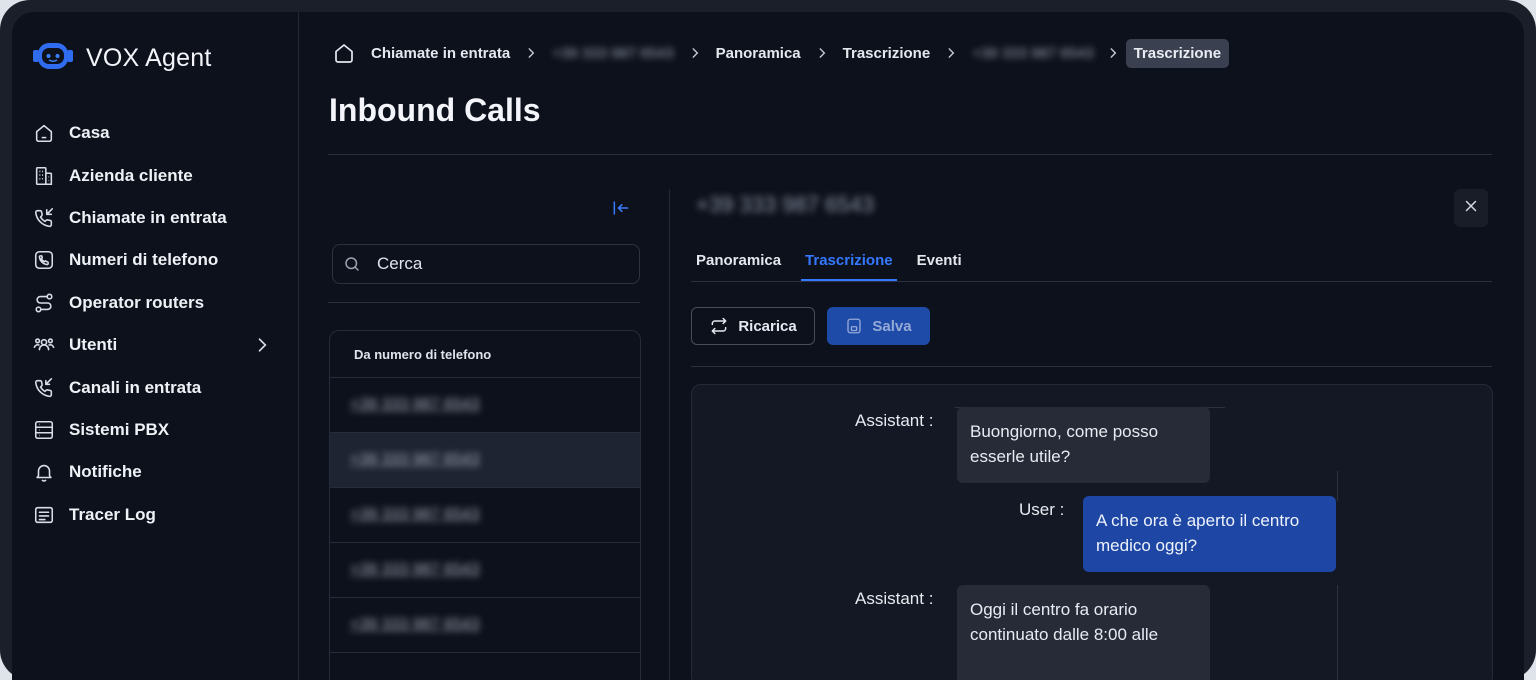 This screenshot has width=1536, height=680. I want to click on brand: VOX Agent, so click(122, 58).